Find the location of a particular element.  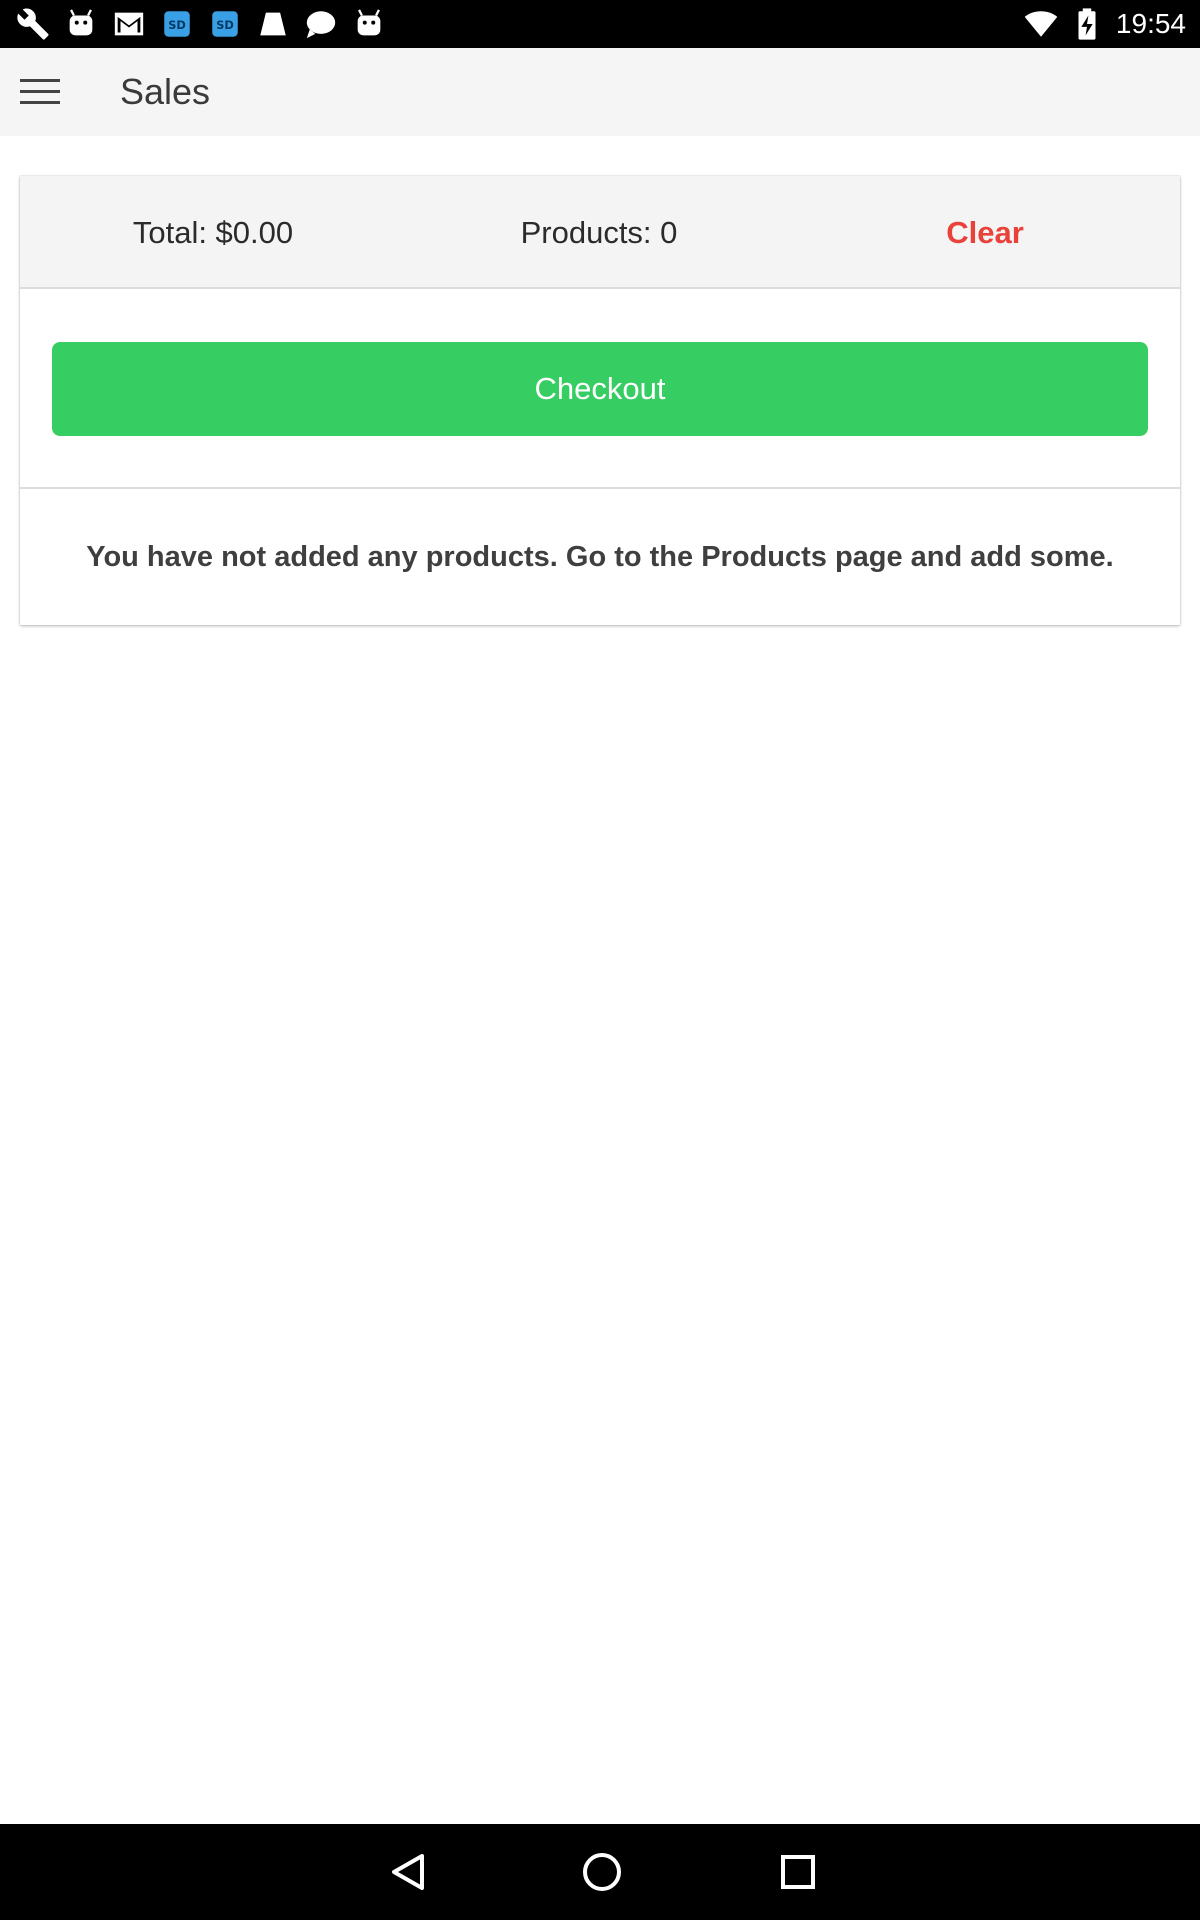

home-button is located at coordinates (602, 1872).